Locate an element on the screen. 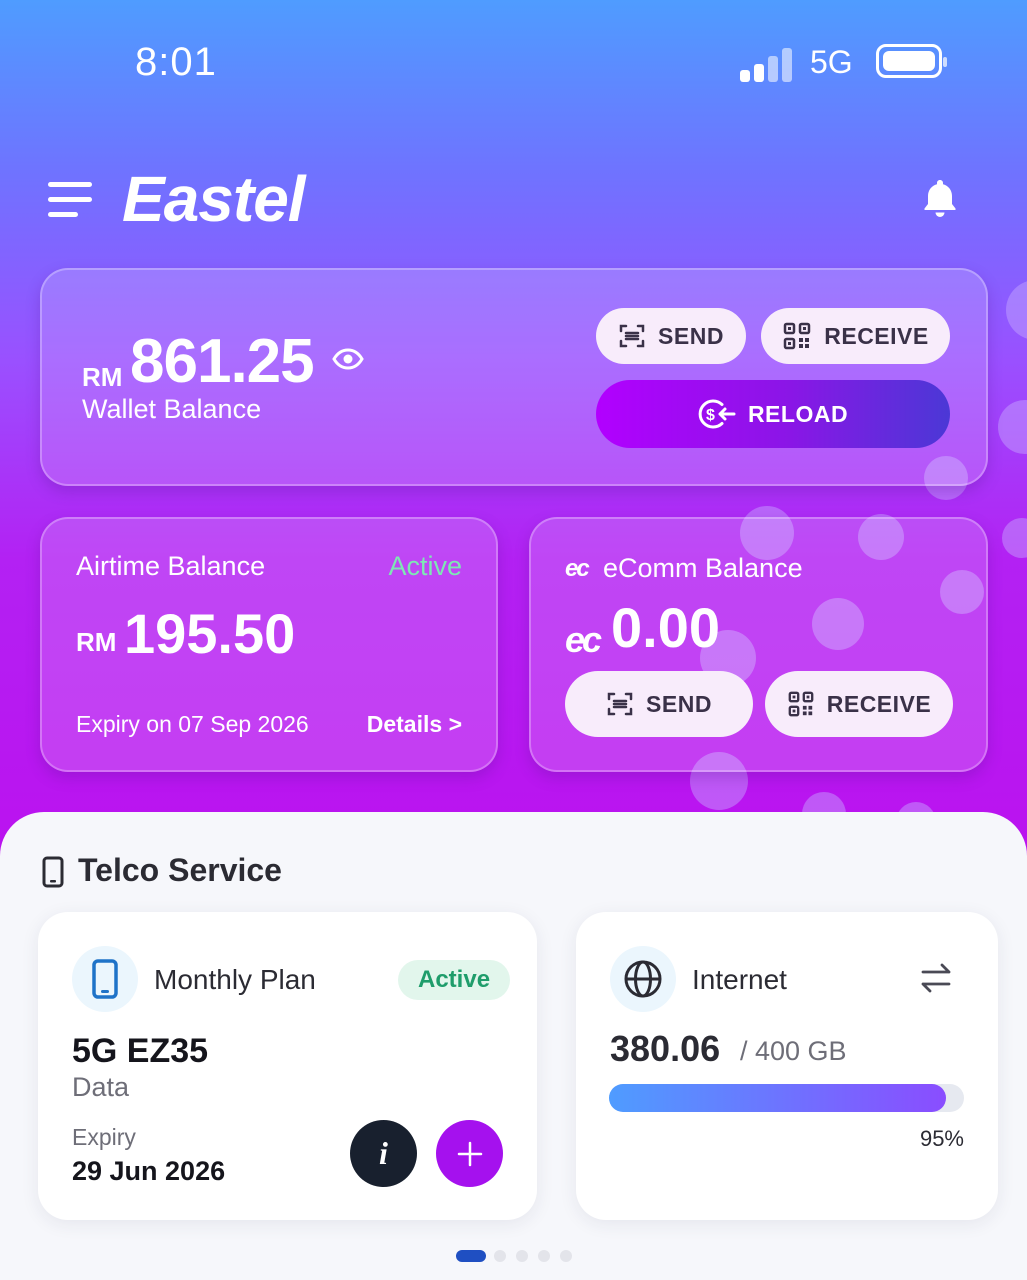  plan-type: Data is located at coordinates (101, 1087).